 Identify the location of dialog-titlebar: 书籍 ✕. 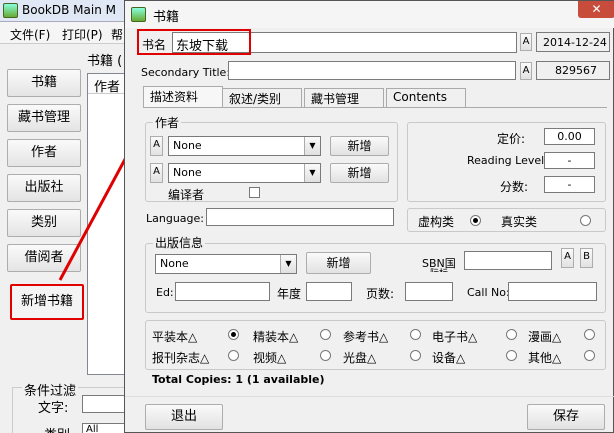
(369, 14).